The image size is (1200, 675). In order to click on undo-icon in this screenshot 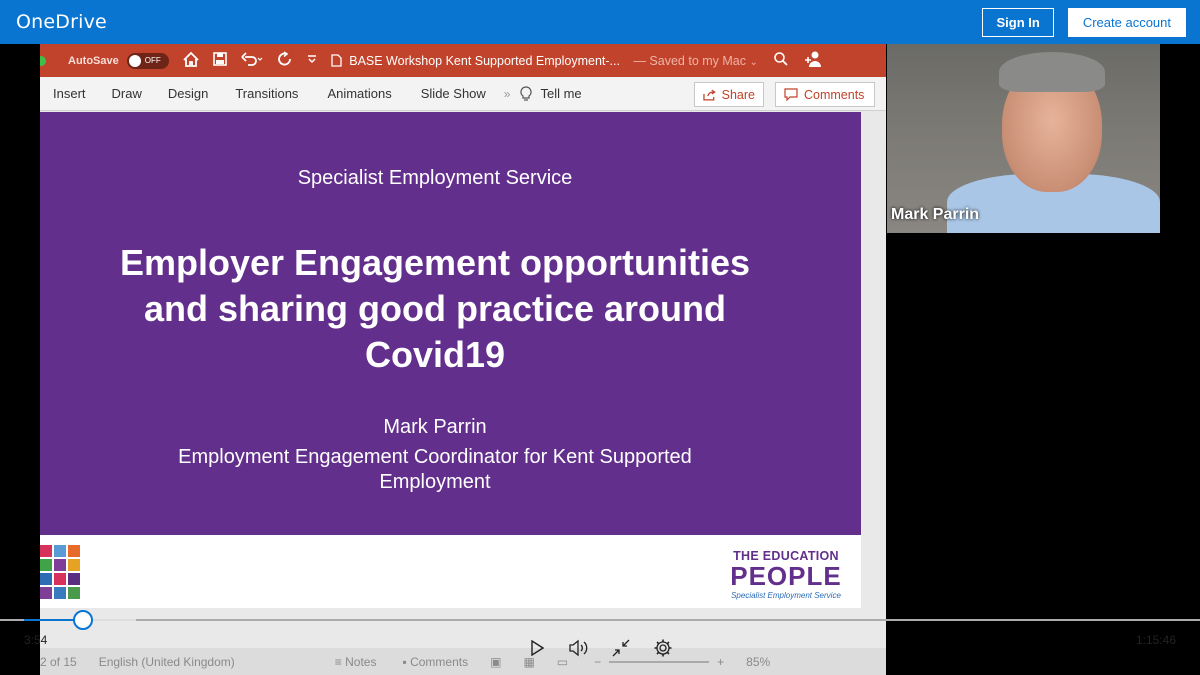, I will do `click(252, 60)`.